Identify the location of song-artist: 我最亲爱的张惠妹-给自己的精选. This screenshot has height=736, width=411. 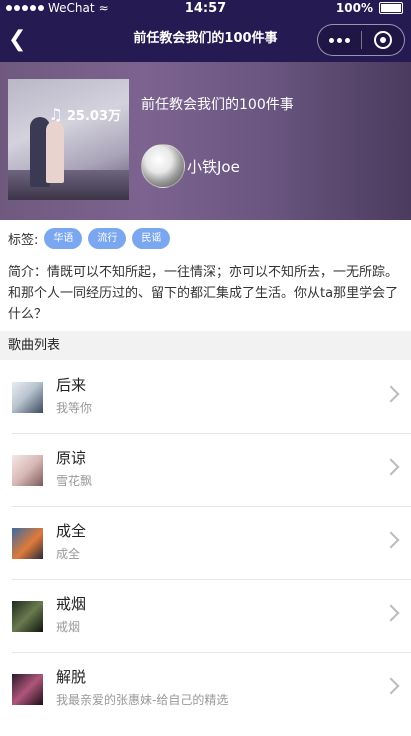
(142, 700).